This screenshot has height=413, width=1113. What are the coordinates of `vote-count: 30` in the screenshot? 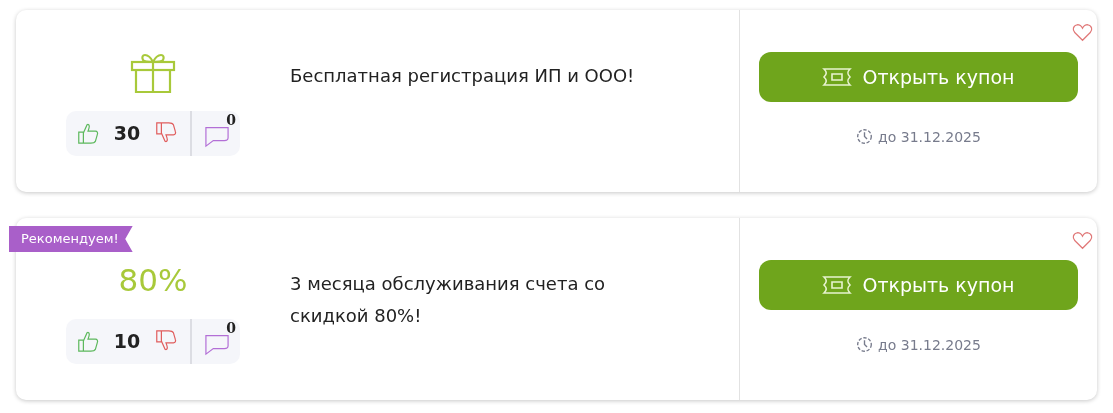 It's located at (127, 133).